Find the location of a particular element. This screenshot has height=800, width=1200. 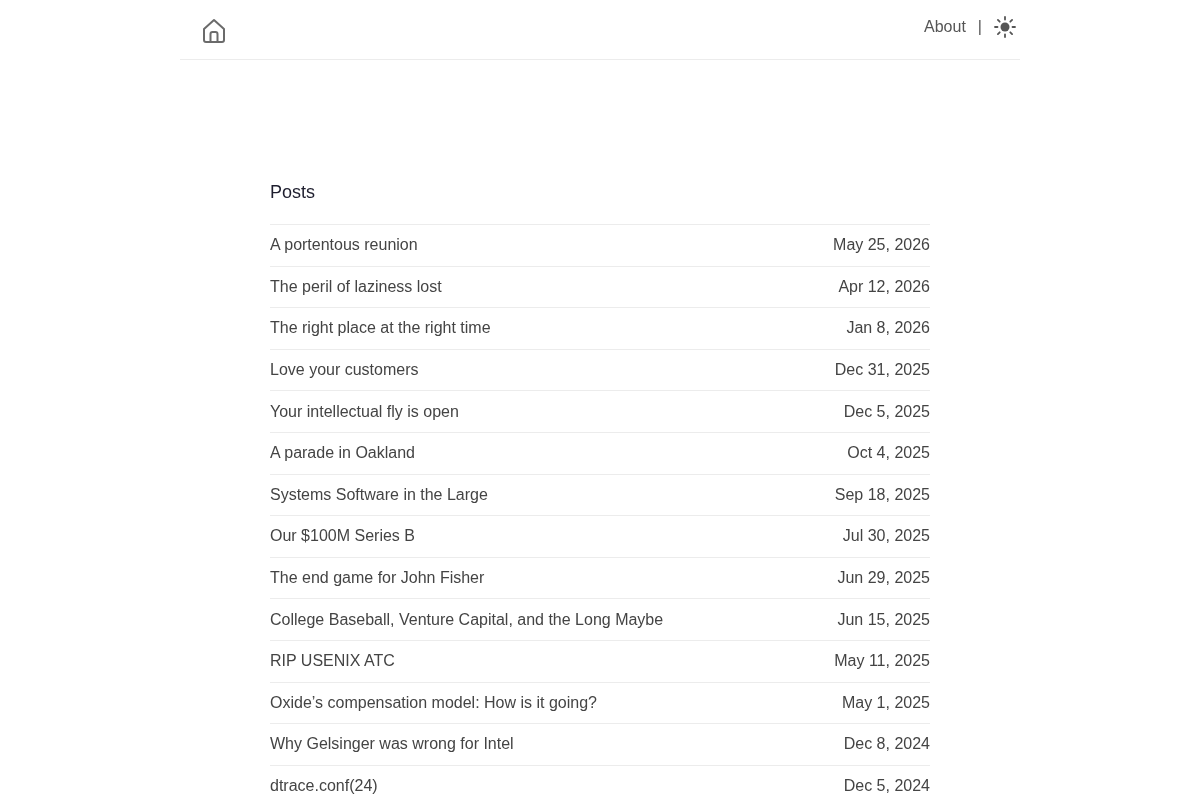

post-date: Oct 4, 2025 is located at coordinates (888, 453).